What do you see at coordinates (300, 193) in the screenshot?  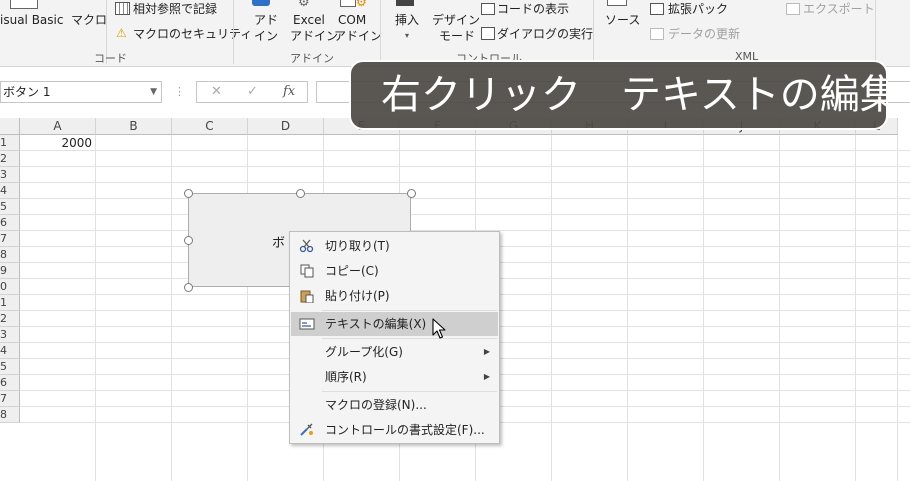 I see `resize-handle-top-center` at bounding box center [300, 193].